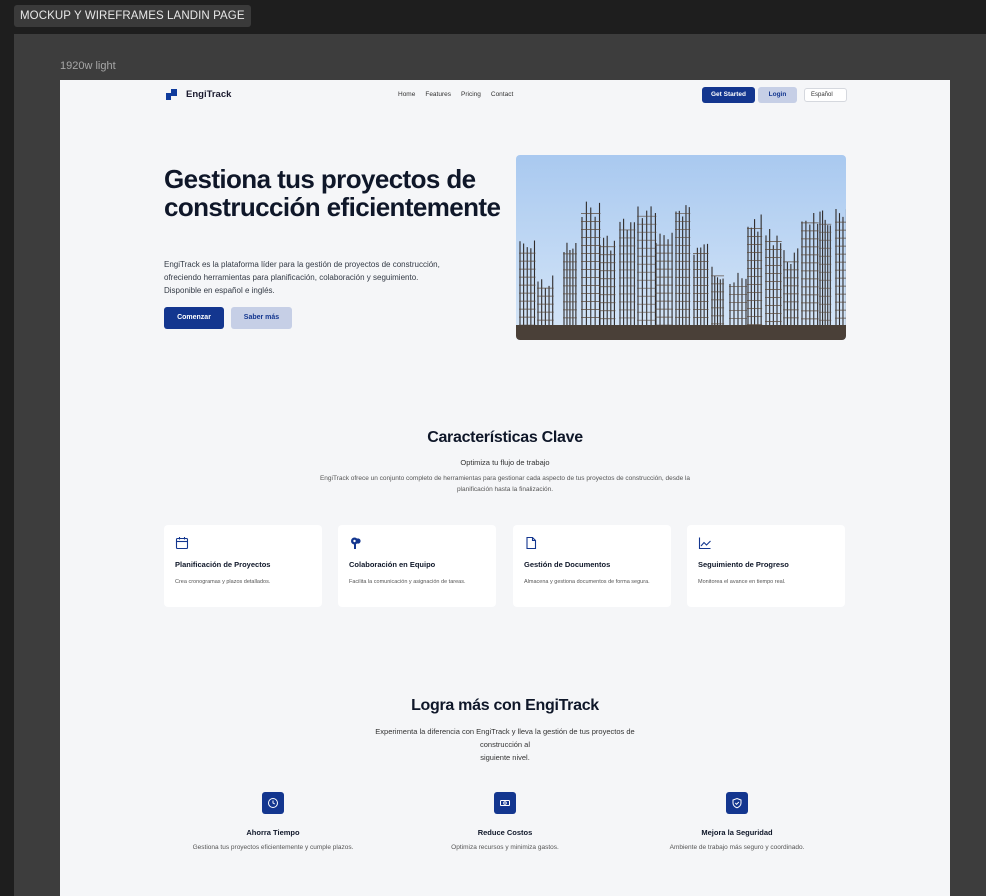  Describe the element at coordinates (455, 94) in the screenshot. I see `nav-links: Home Features Pricing Contact` at that location.